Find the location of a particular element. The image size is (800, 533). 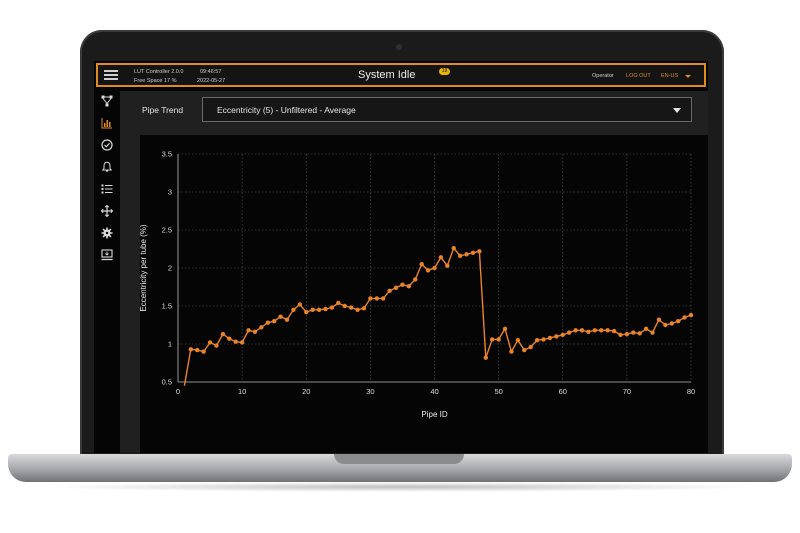

sidebar-item-list is located at coordinates (107, 189).